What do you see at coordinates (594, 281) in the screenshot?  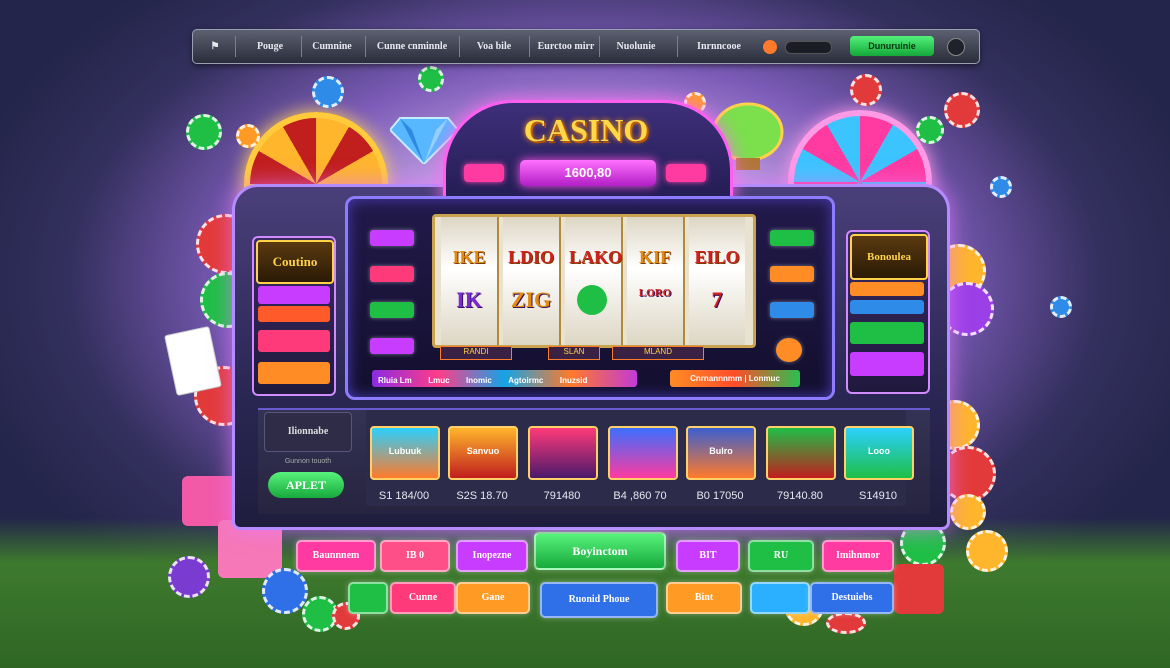 I see `reel-window: IKE IK LDIO ZIG LAKO KIF LORO EILO 7` at bounding box center [594, 281].